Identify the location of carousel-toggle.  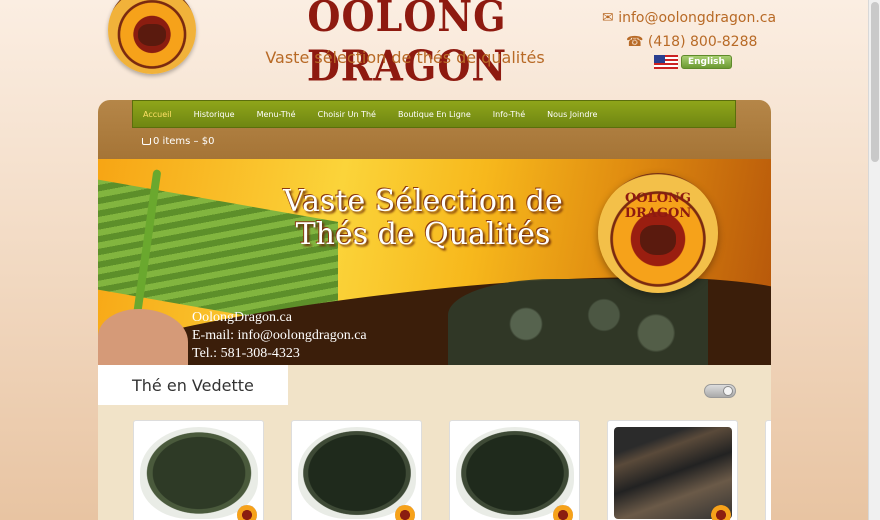
(720, 391).